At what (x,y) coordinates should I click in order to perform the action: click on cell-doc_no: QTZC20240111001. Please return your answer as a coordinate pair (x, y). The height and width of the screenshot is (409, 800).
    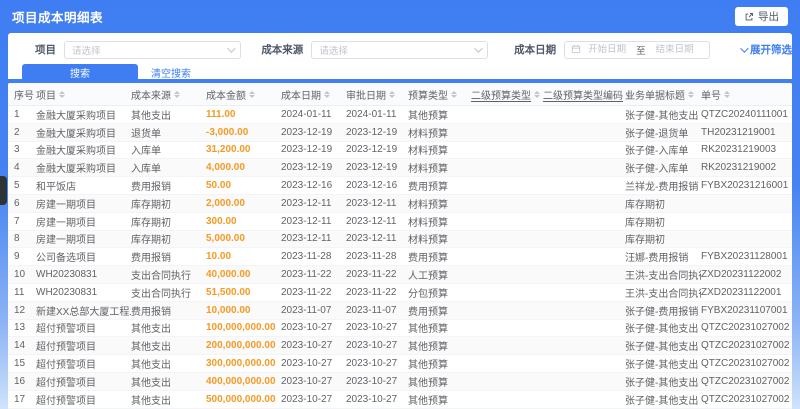
    Looking at the image, I should click on (744, 114).